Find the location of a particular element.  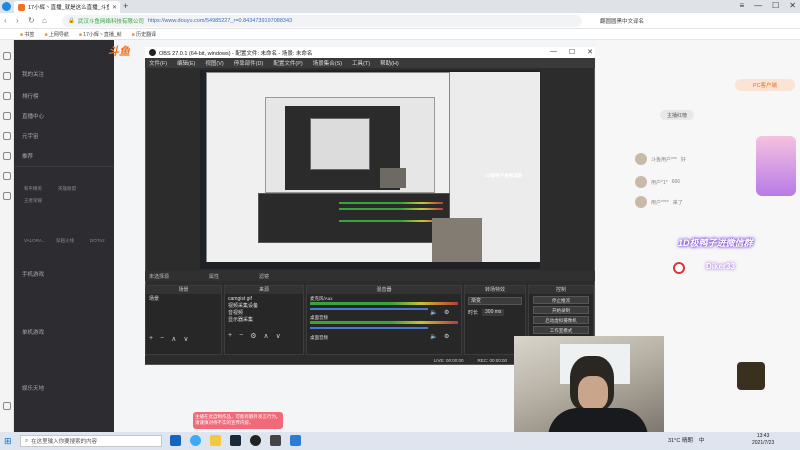

bookmark-item: 上网导航 is located at coordinates (56, 34).